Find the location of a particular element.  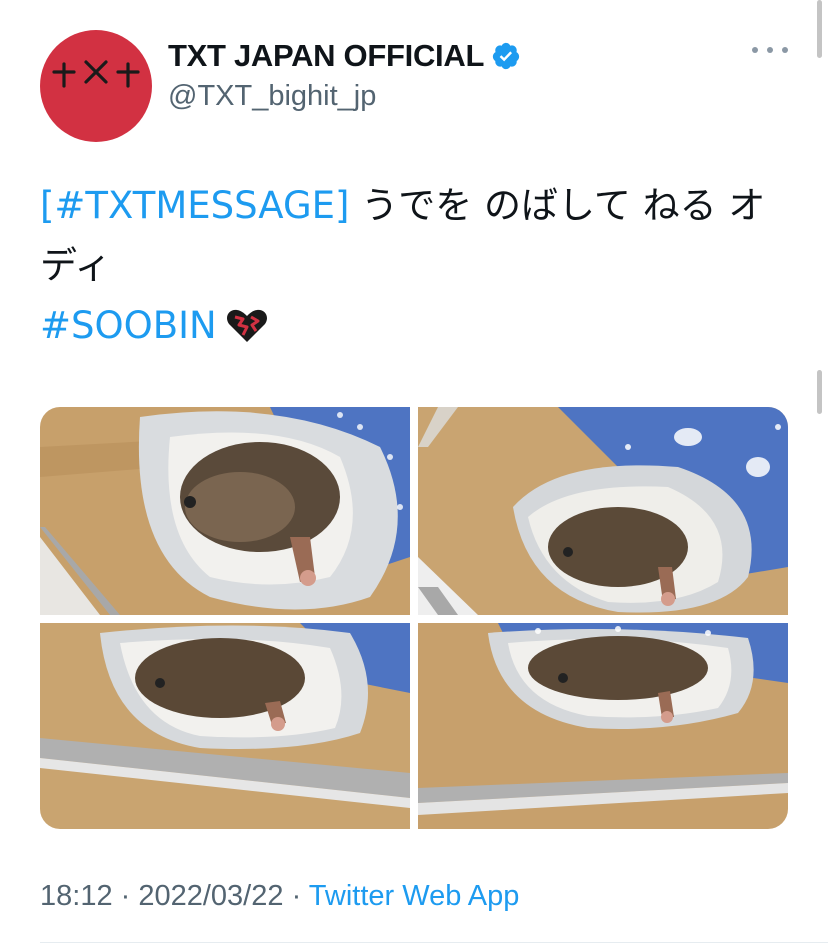

scrollbar-top is located at coordinates (819, 29).